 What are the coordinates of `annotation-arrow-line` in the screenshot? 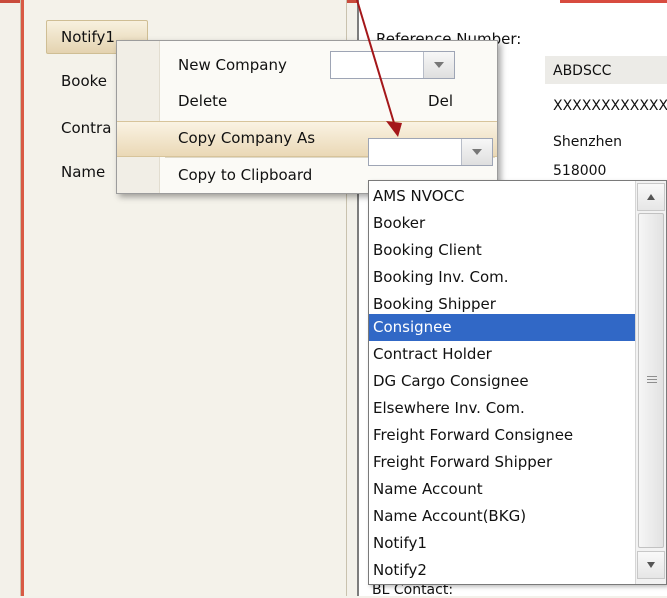 It's located at (375, 62).